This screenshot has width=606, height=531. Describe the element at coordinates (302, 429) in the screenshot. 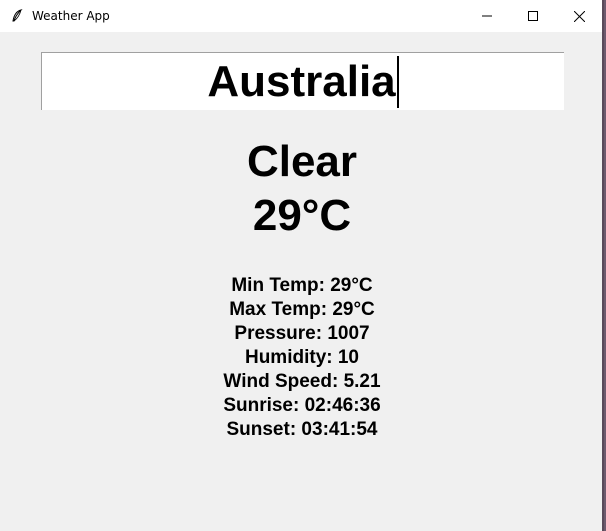

I see `sunset-label: Sunset: 03:41:54` at that location.